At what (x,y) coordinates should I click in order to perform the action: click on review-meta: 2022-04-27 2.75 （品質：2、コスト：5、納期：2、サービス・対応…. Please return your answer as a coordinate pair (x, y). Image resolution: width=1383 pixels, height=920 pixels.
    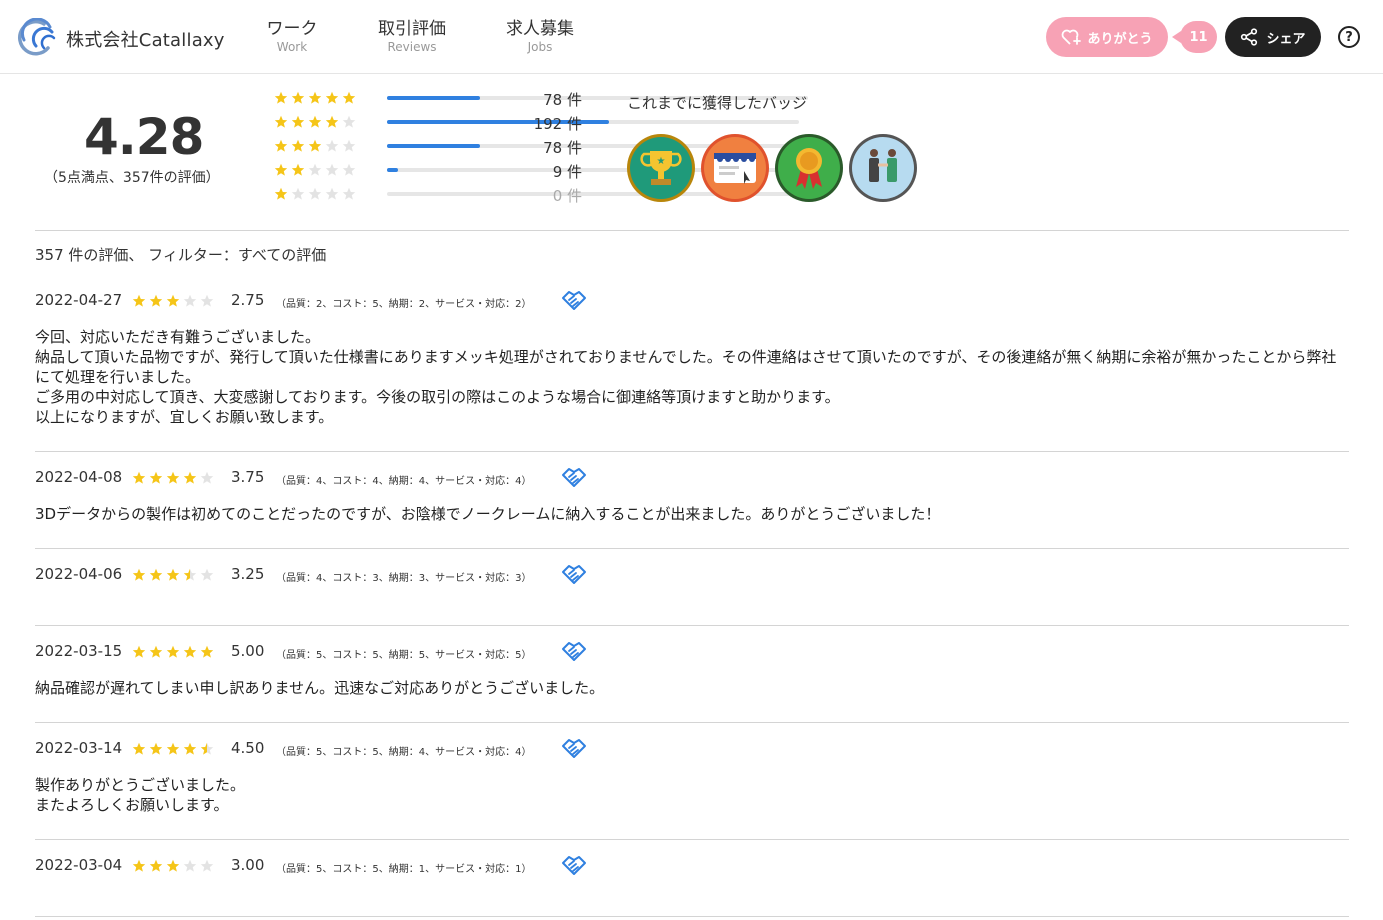
    Looking at the image, I should click on (692, 301).